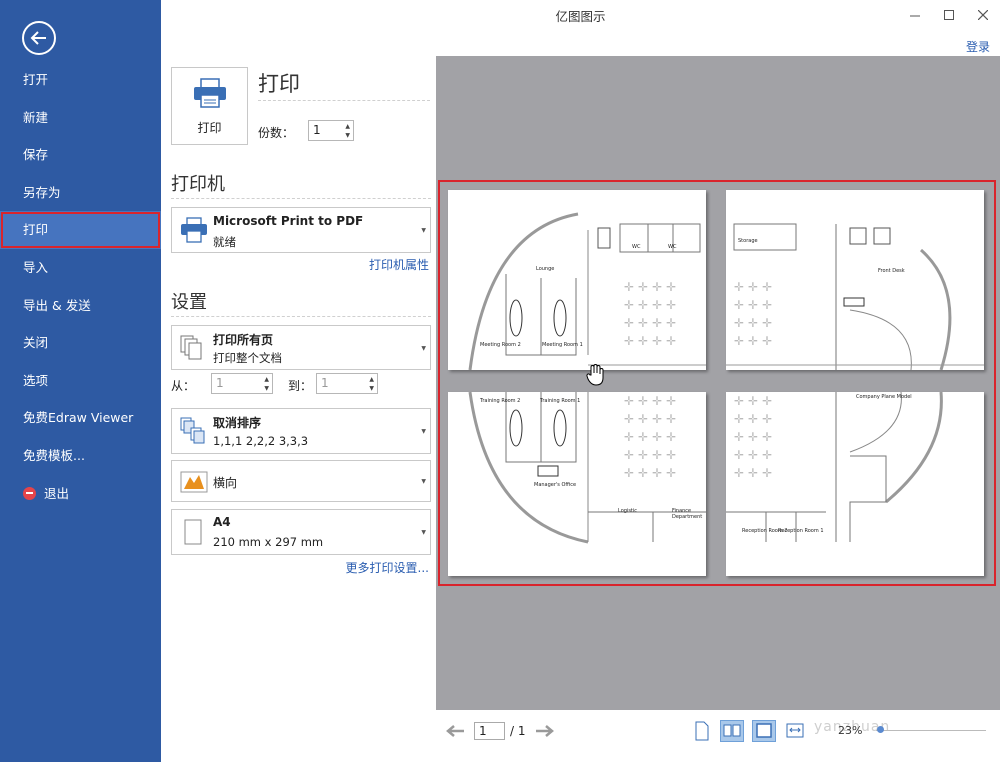 The image size is (1000, 762). Describe the element at coordinates (301, 347) in the screenshot. I see `print-range-select: 打印所有页 打印整个文档 ▼` at that location.